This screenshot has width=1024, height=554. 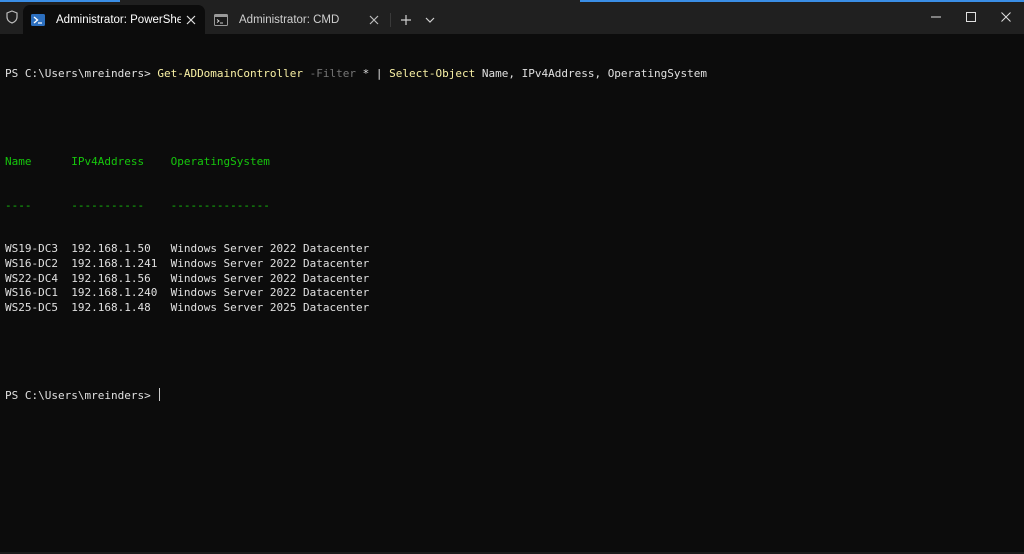 I want to click on tab-separator, so click(x=390, y=20).